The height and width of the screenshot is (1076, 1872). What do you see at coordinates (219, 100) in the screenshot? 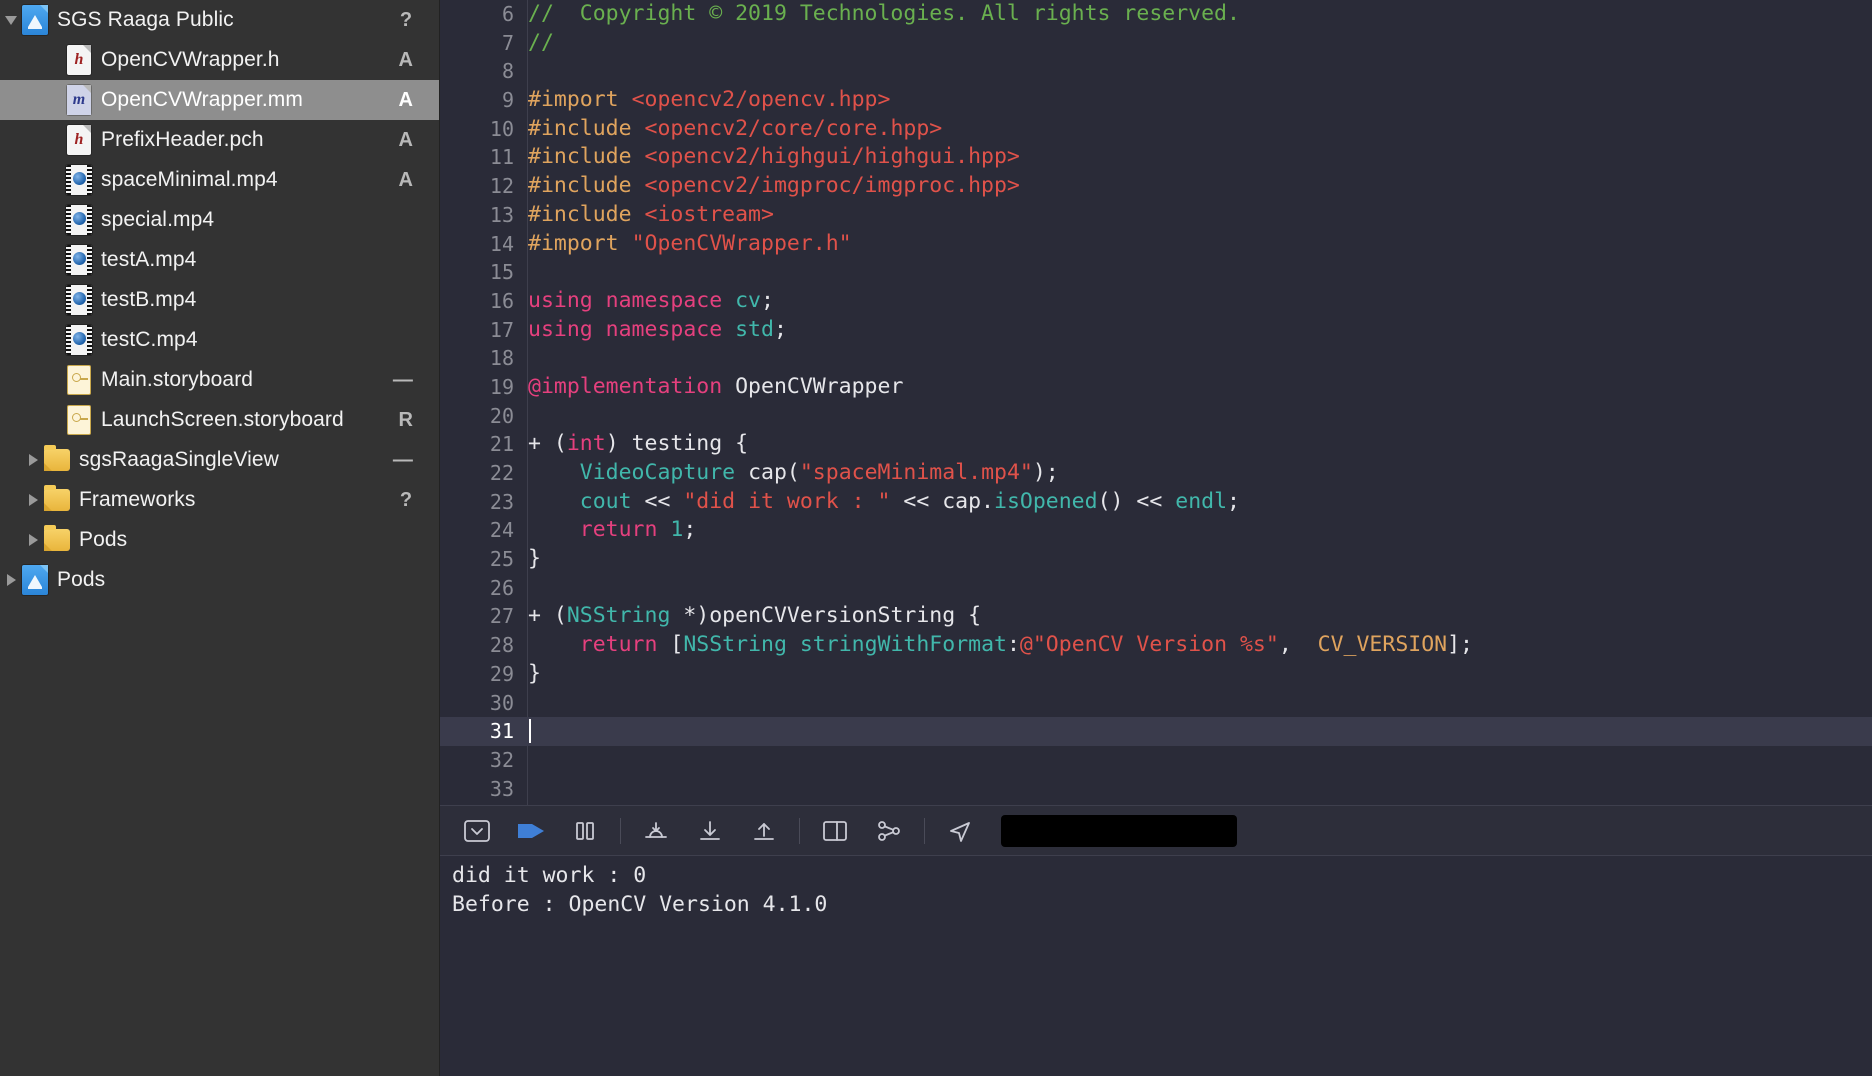
I see `navigator-row: m OpenCVWrapper.mm A` at bounding box center [219, 100].